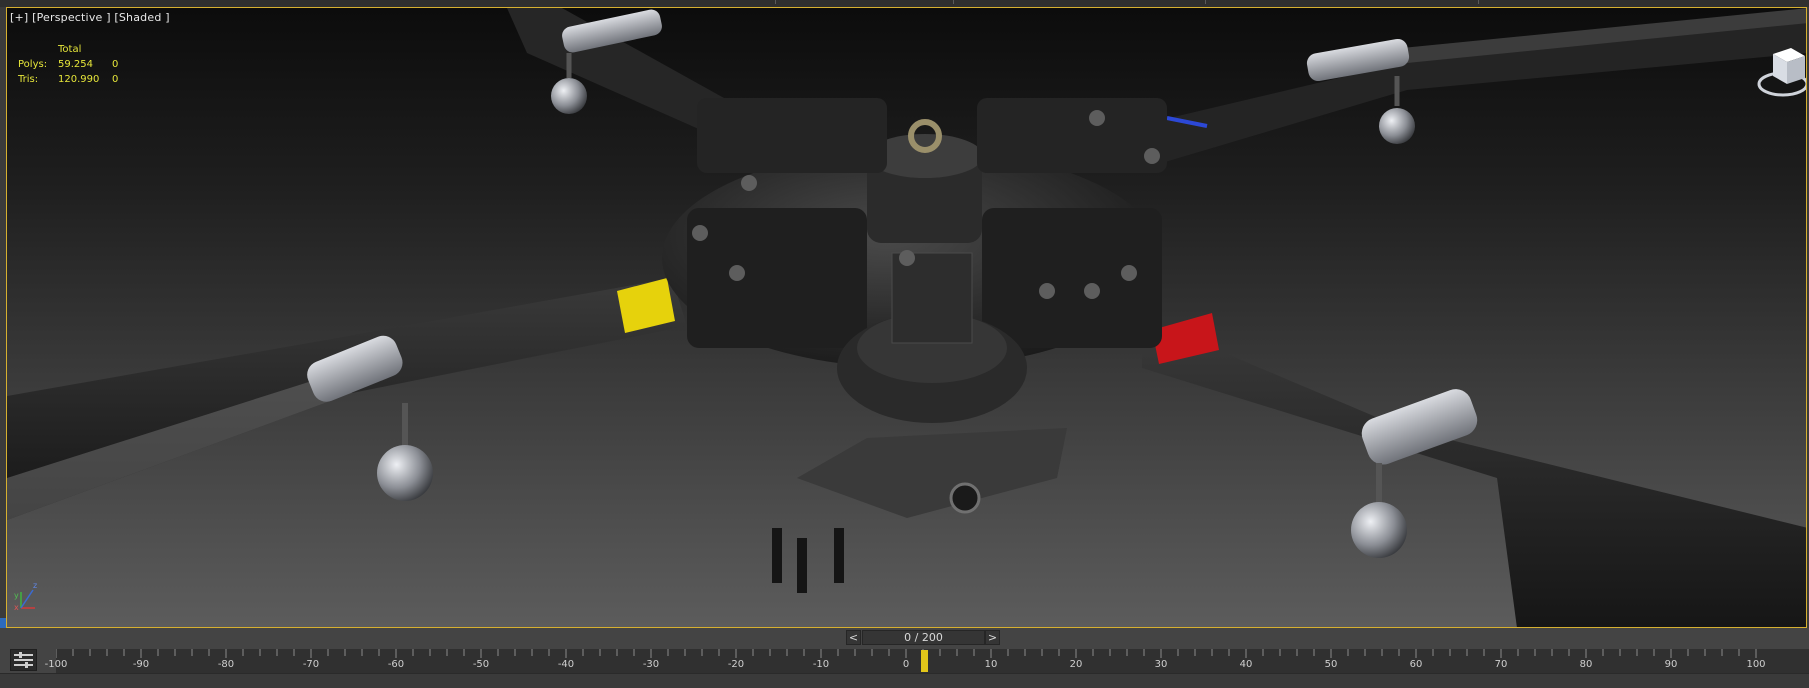 Image resolution: width=1809 pixels, height=688 pixels. I want to click on ruler-tick-label: -90, so click(141, 664).